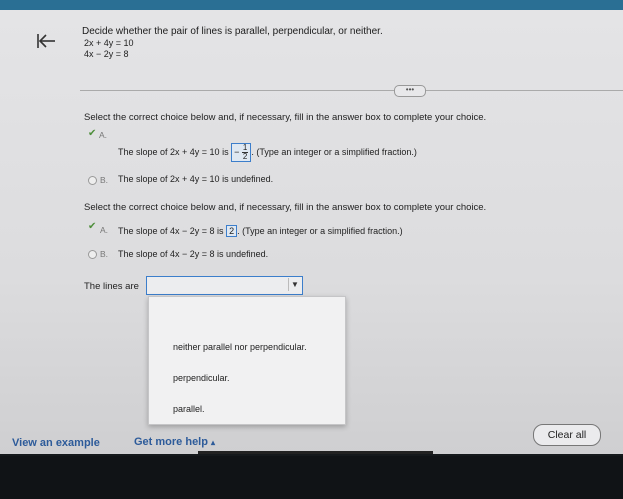 The height and width of the screenshot is (499, 623). Describe the element at coordinates (240, 347) in the screenshot. I see `option-neither: neither parallel nor perpendicular.` at that location.